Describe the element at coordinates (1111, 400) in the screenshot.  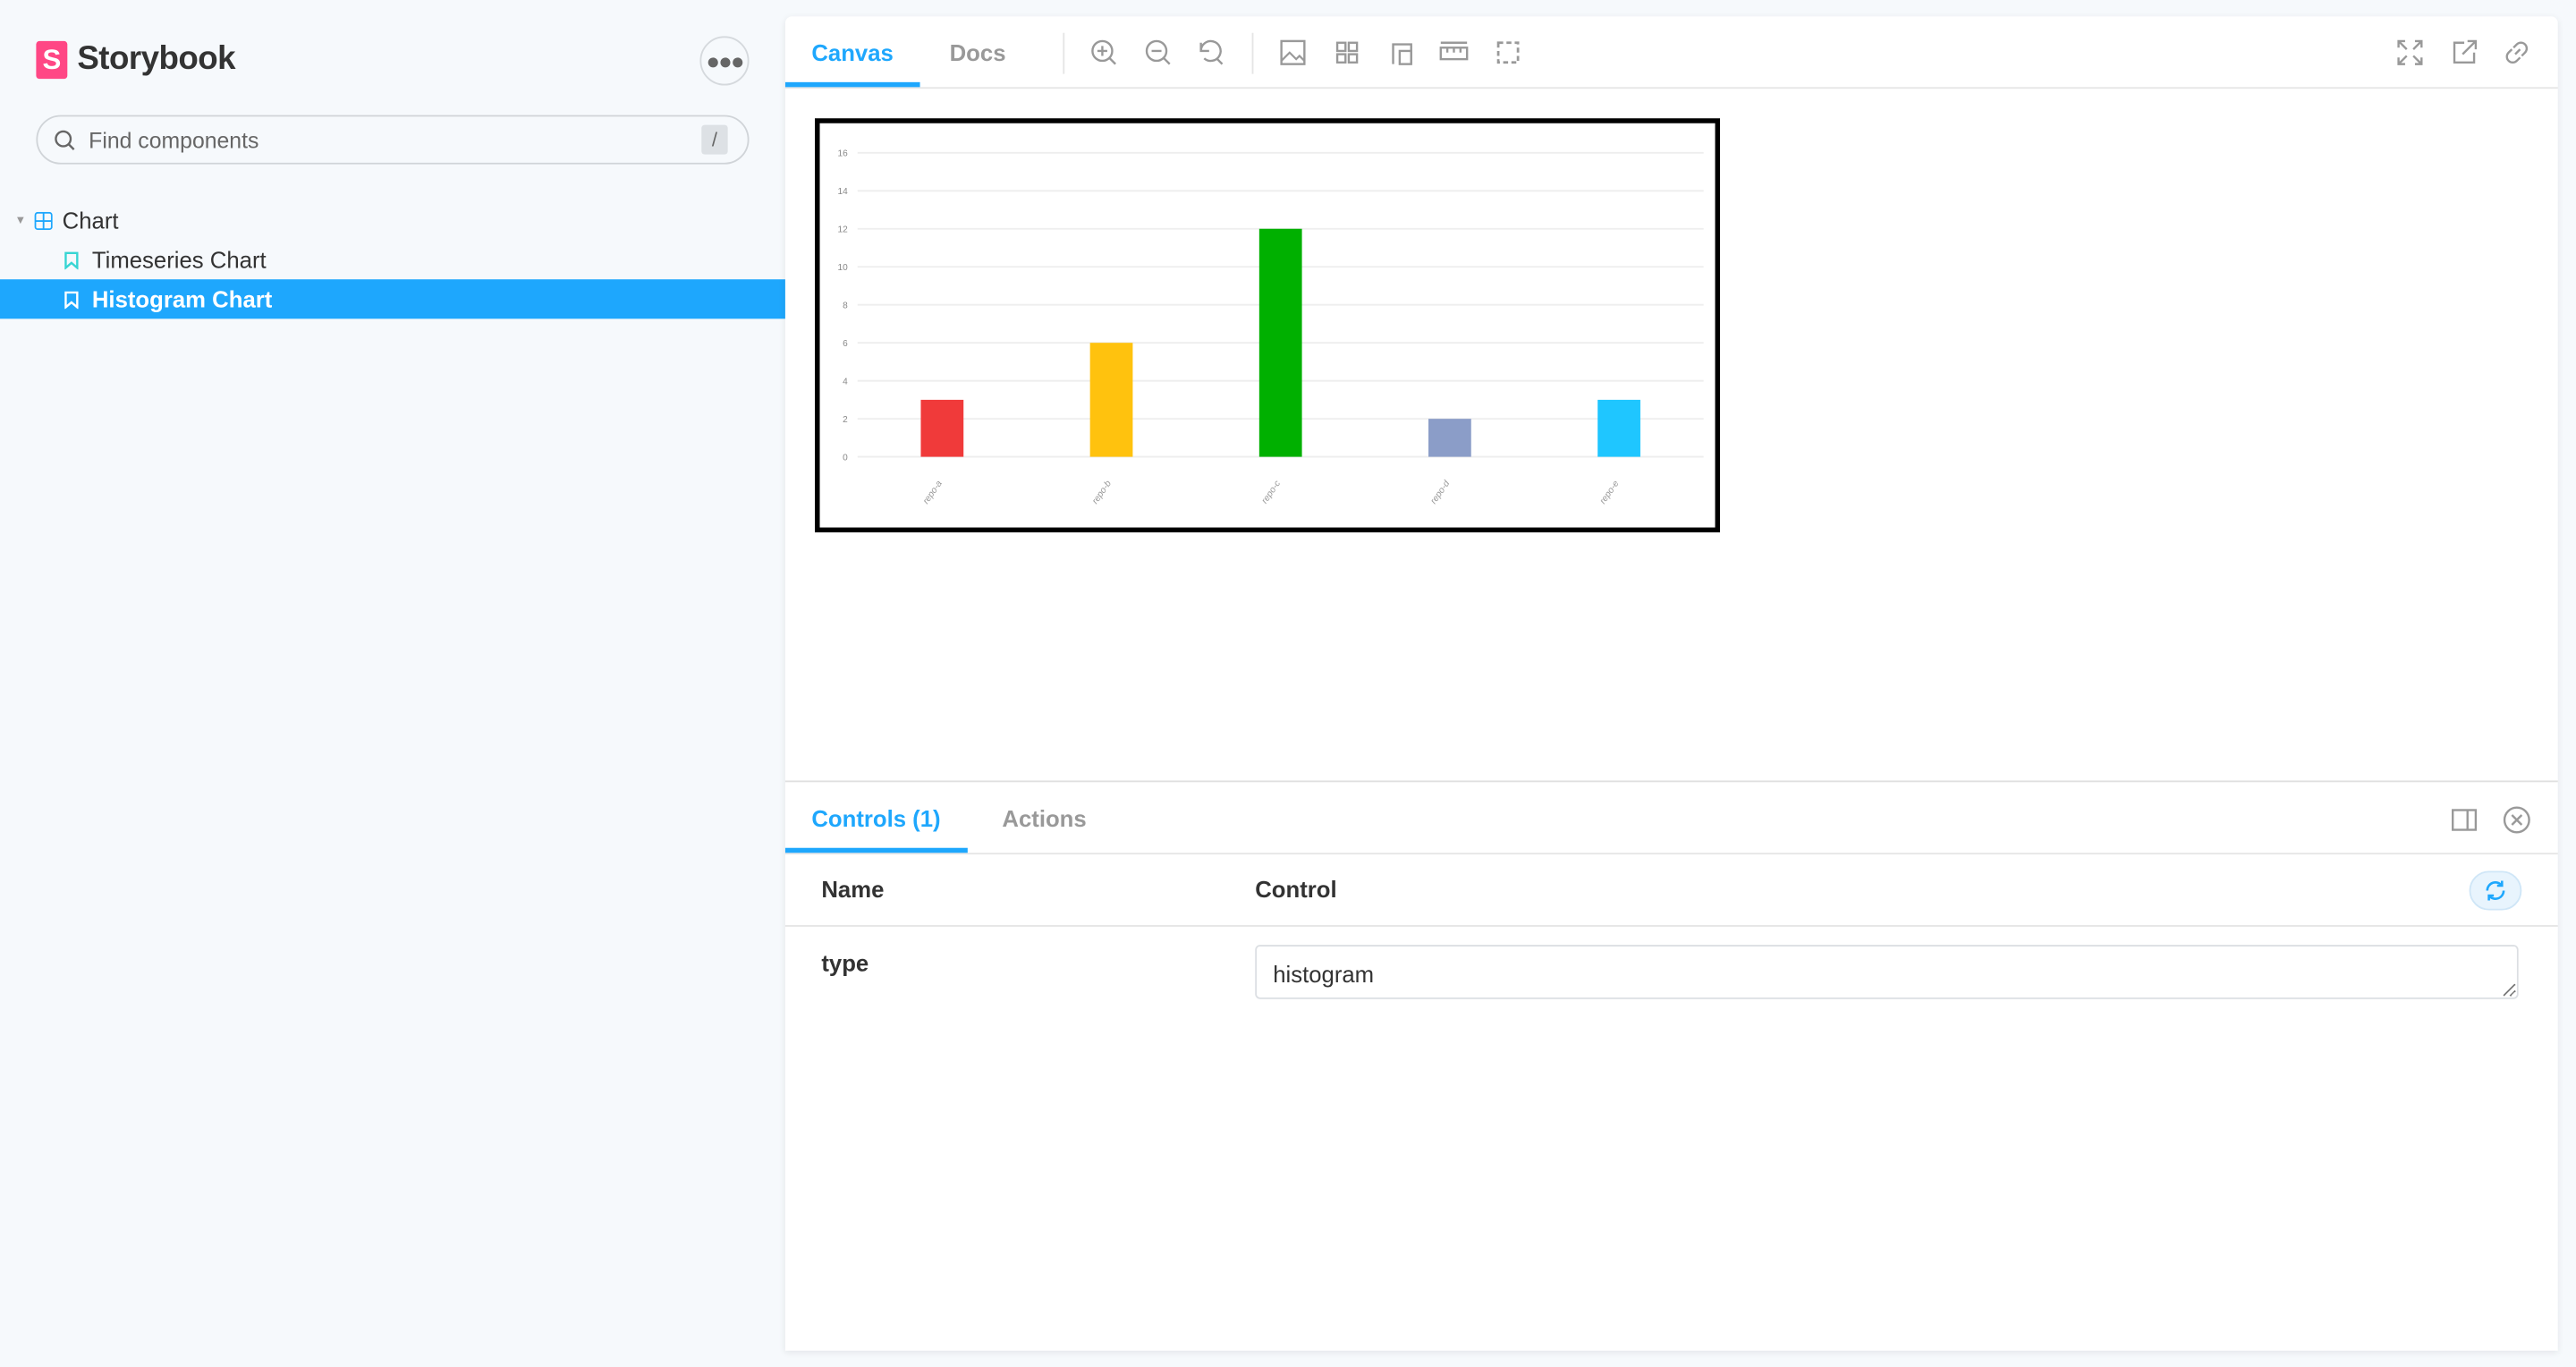
I see `bar-repo-b` at that location.